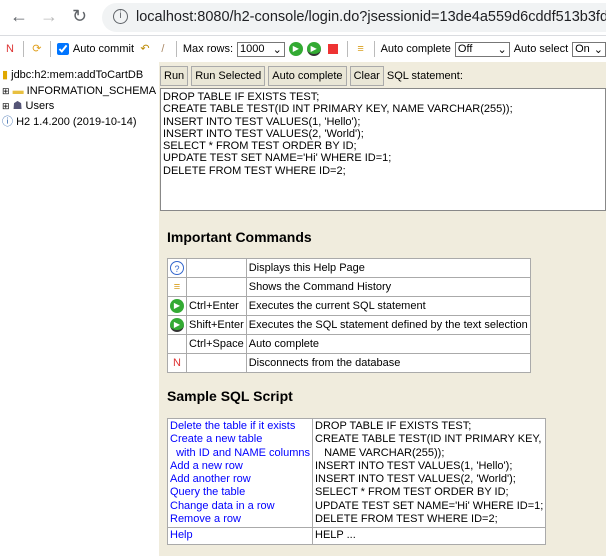 This screenshot has width=606, height=556. Describe the element at coordinates (415, 49) in the screenshot. I see `auto-complete-label: Auto complete` at that location.